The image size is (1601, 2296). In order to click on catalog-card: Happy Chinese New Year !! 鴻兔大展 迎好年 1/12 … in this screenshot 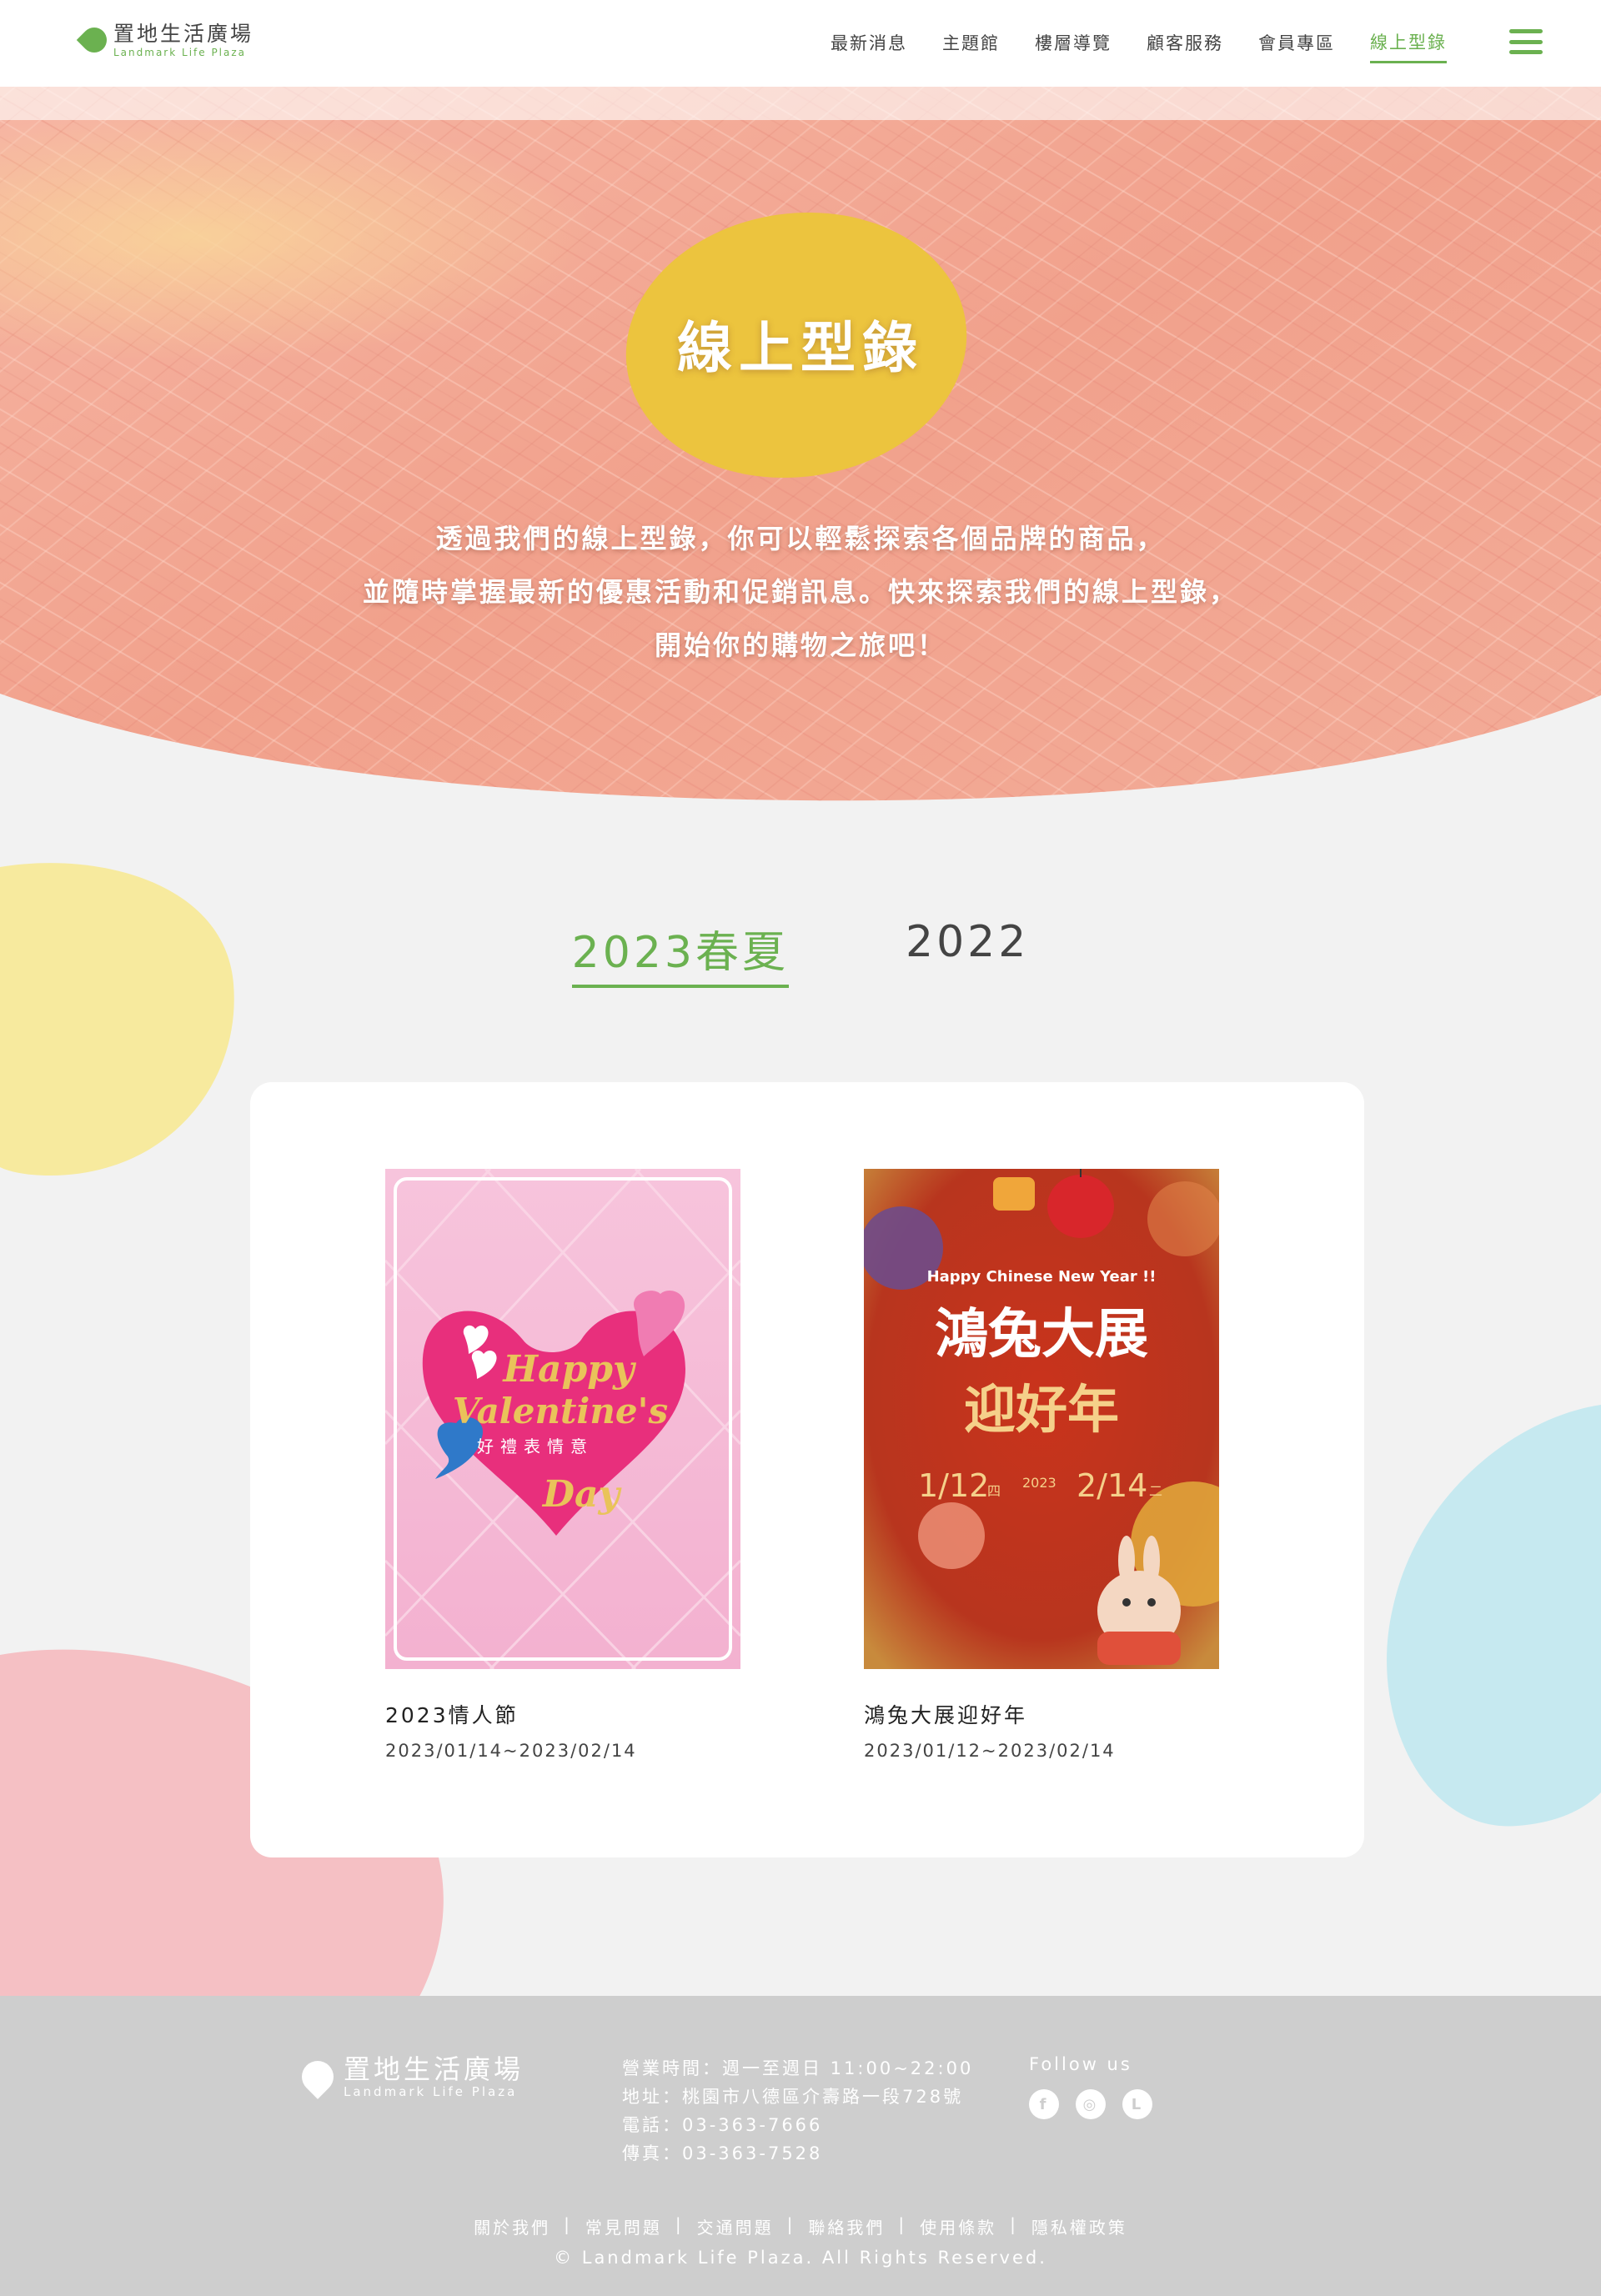, I will do `click(1042, 1465)`.